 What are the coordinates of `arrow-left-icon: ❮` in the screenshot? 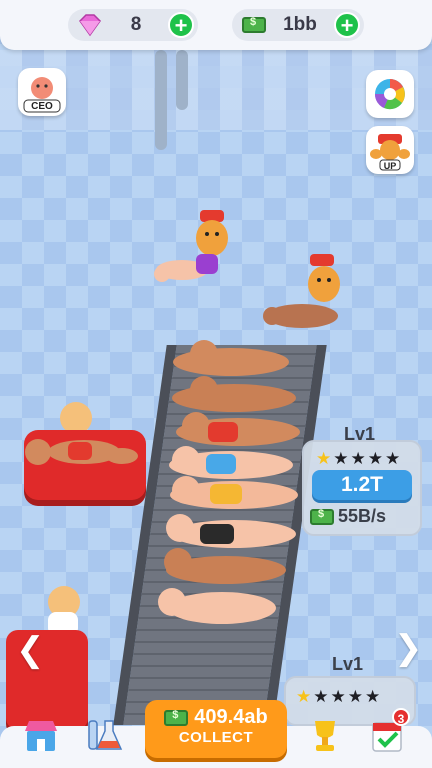 It's located at (30, 650).